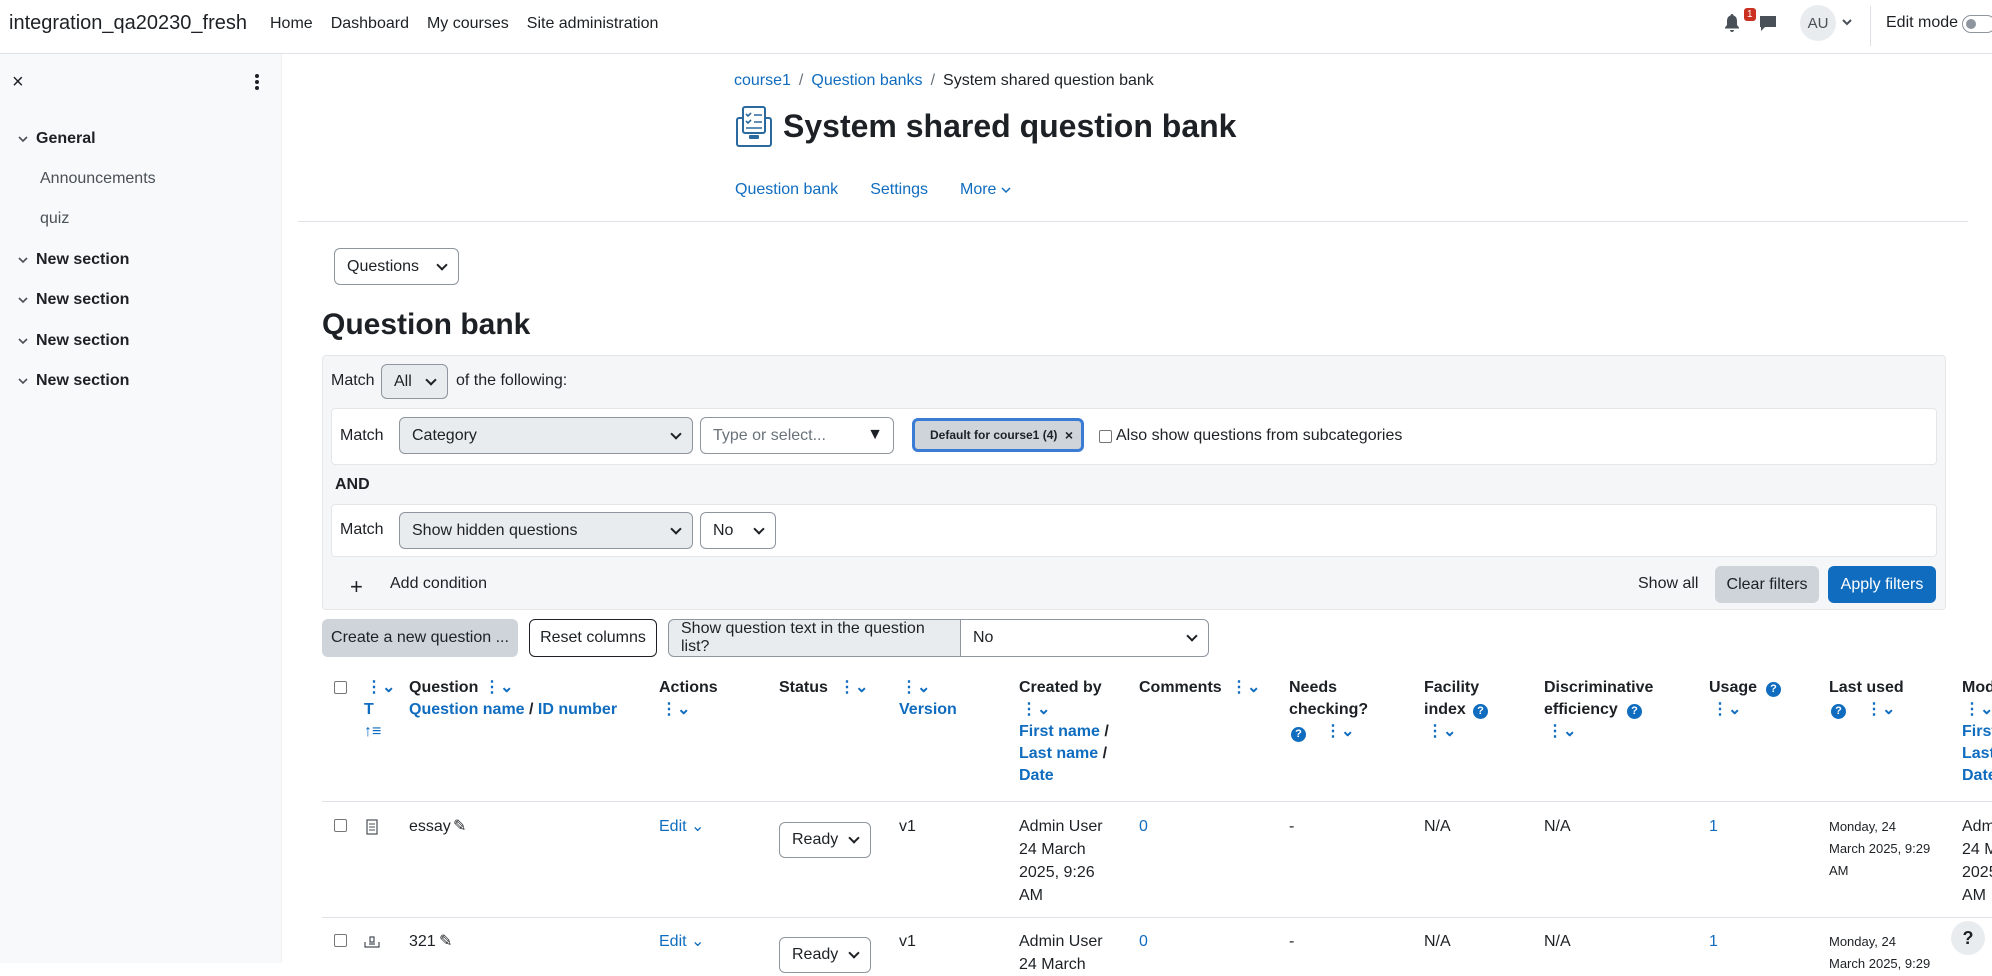 This screenshot has width=1992, height=976. What do you see at coordinates (1977, 731) in the screenshot?
I see `sort-mod-first: First` at bounding box center [1977, 731].